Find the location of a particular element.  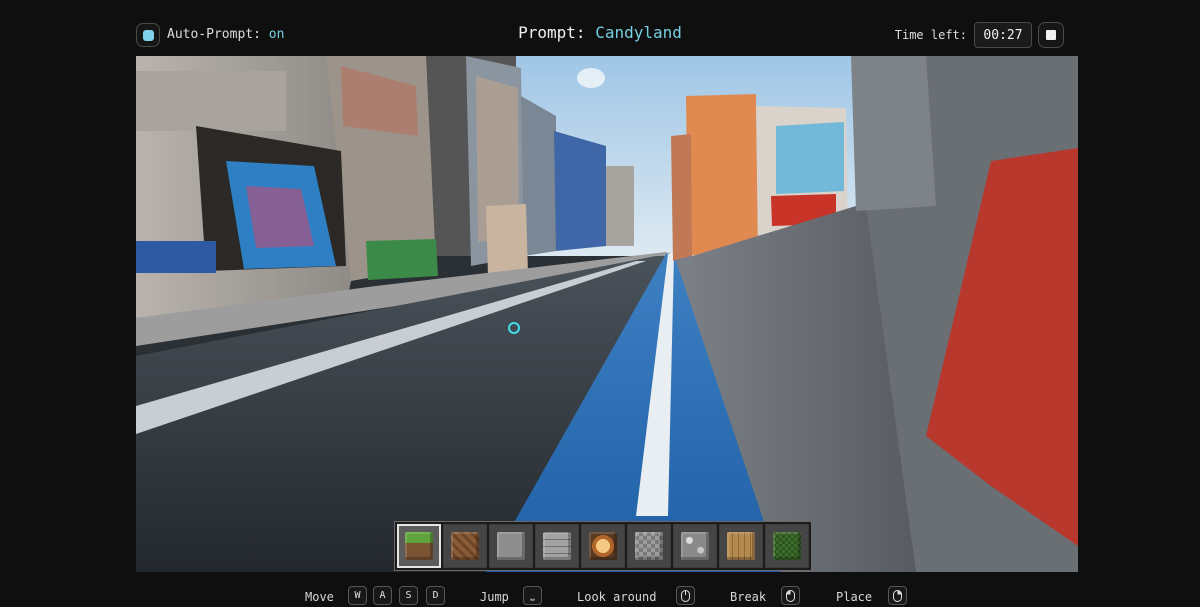

billboard-blue is located at coordinates (810, 158).